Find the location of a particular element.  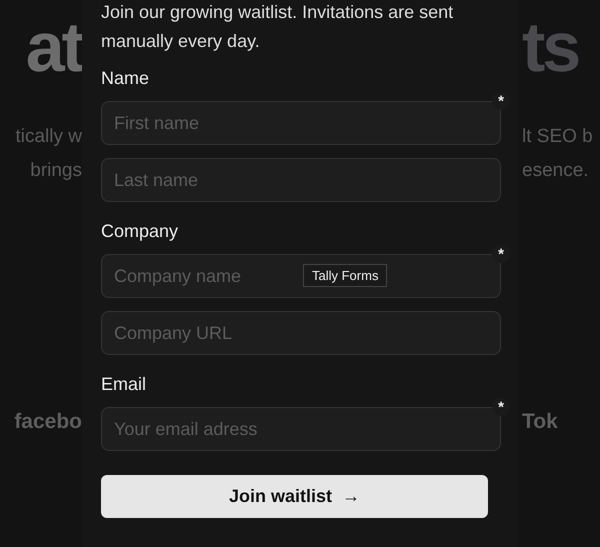

tooltip: Tally Forms is located at coordinates (345, 275).